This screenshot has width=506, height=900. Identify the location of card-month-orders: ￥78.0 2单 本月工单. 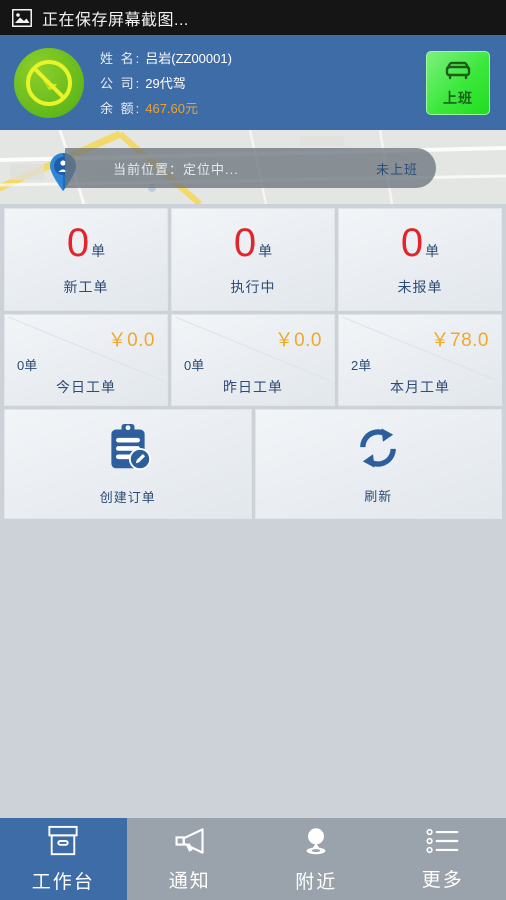
(420, 360).